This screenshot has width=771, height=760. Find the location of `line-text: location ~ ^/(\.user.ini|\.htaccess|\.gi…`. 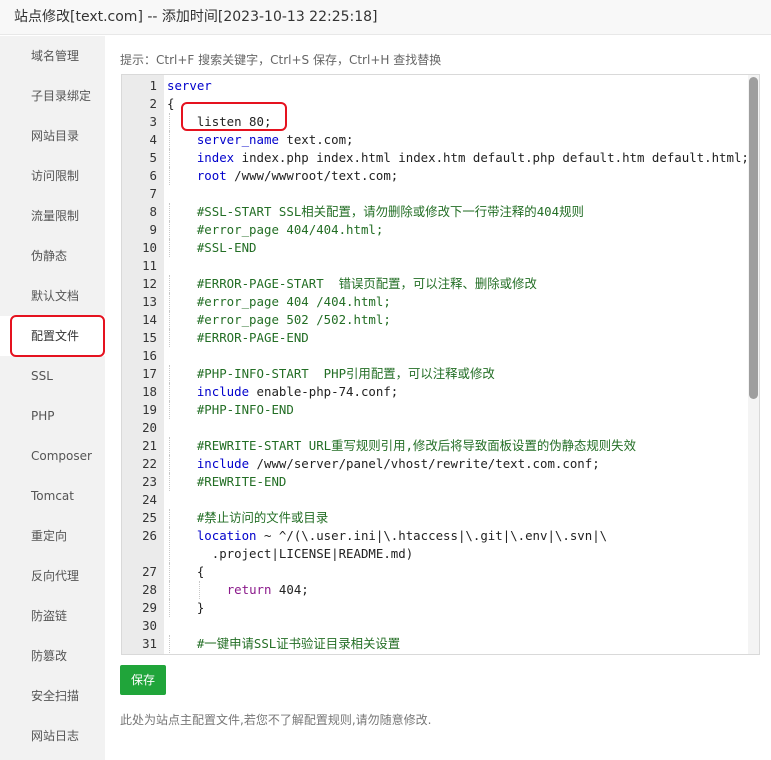

line-text: location ~ ^/(\.user.ini|\.htaccess|\.gi… is located at coordinates (387, 536).